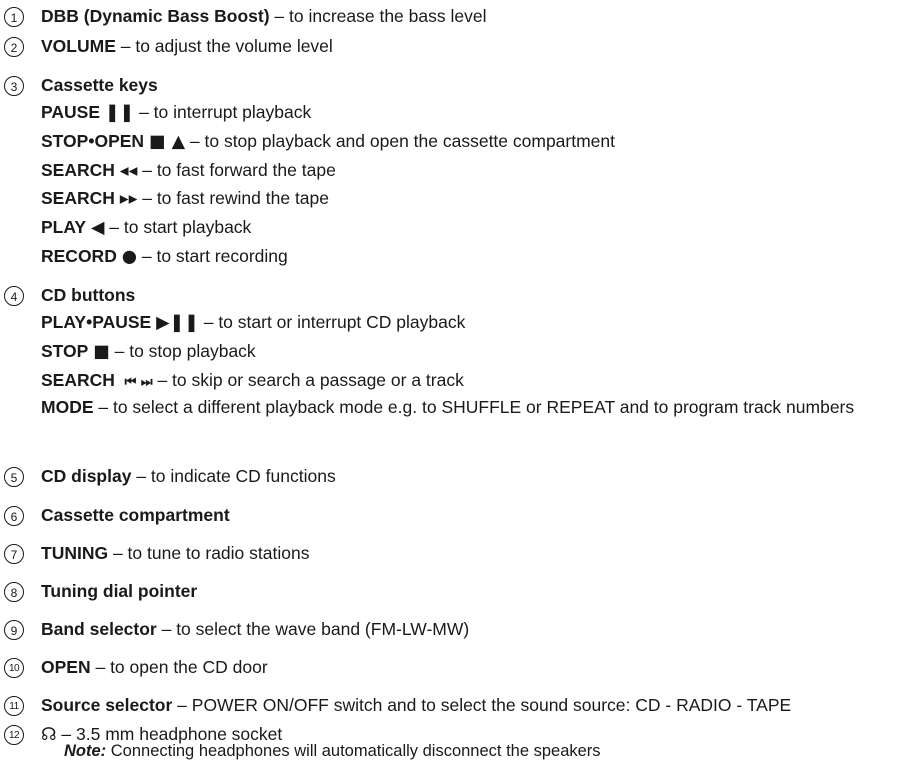 This screenshot has height=762, width=918. Describe the element at coordinates (138, 382) in the screenshot. I see `skip-icon: ⏮ ⏭` at that location.